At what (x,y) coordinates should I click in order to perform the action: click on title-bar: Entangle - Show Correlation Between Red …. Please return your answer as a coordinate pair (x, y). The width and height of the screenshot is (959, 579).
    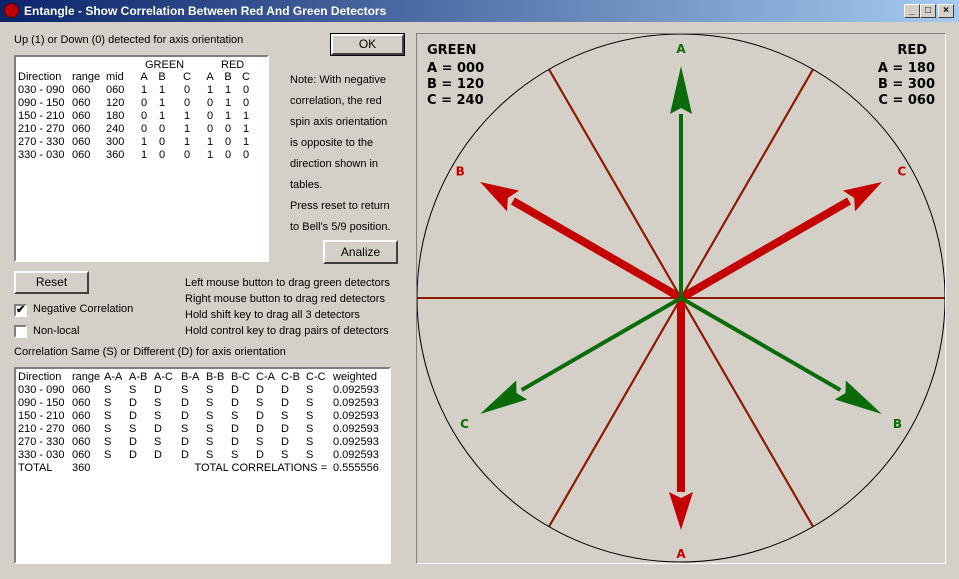
    Looking at the image, I should click on (479, 11).